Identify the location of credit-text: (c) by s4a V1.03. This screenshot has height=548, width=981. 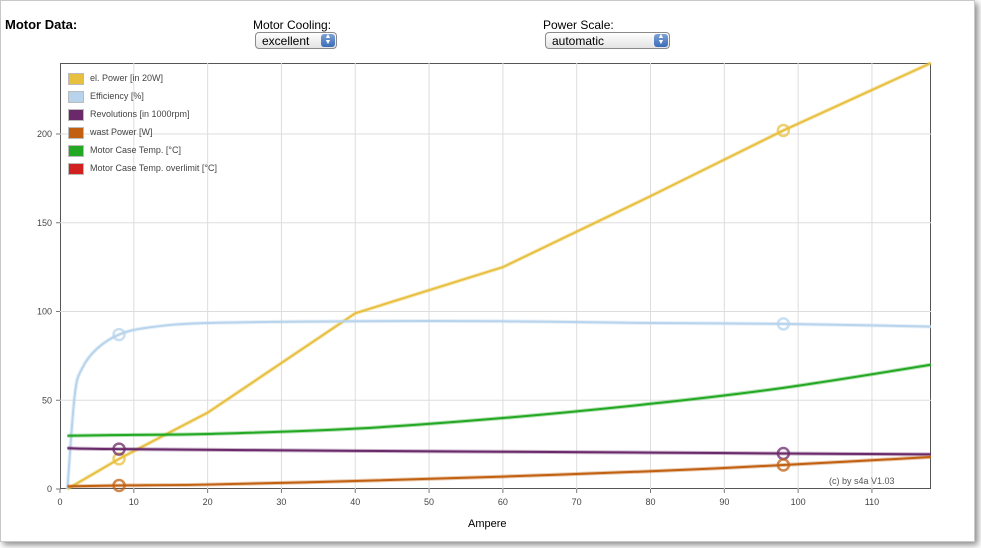
(862, 481).